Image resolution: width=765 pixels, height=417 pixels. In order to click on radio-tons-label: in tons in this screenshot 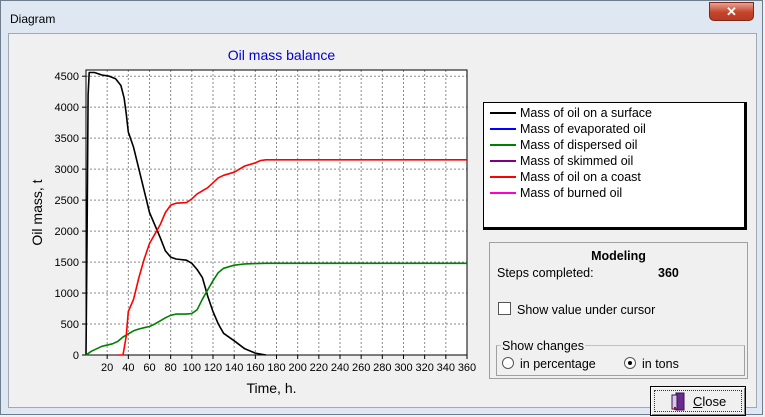, I will do `click(660, 364)`.